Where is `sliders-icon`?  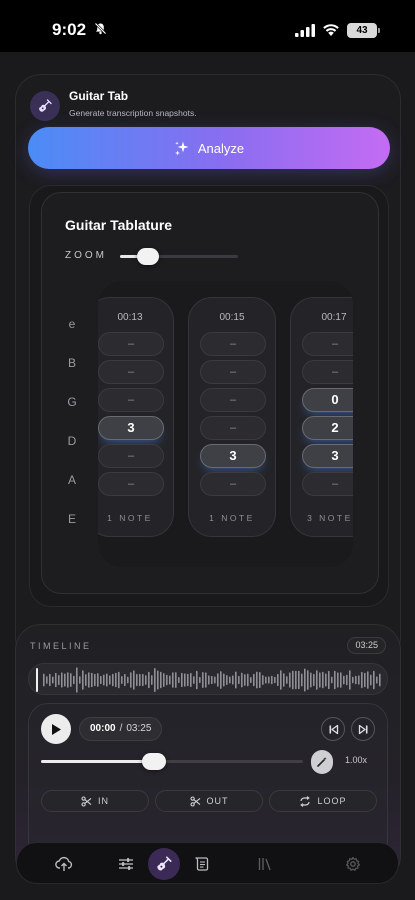 sliders-icon is located at coordinates (126, 864).